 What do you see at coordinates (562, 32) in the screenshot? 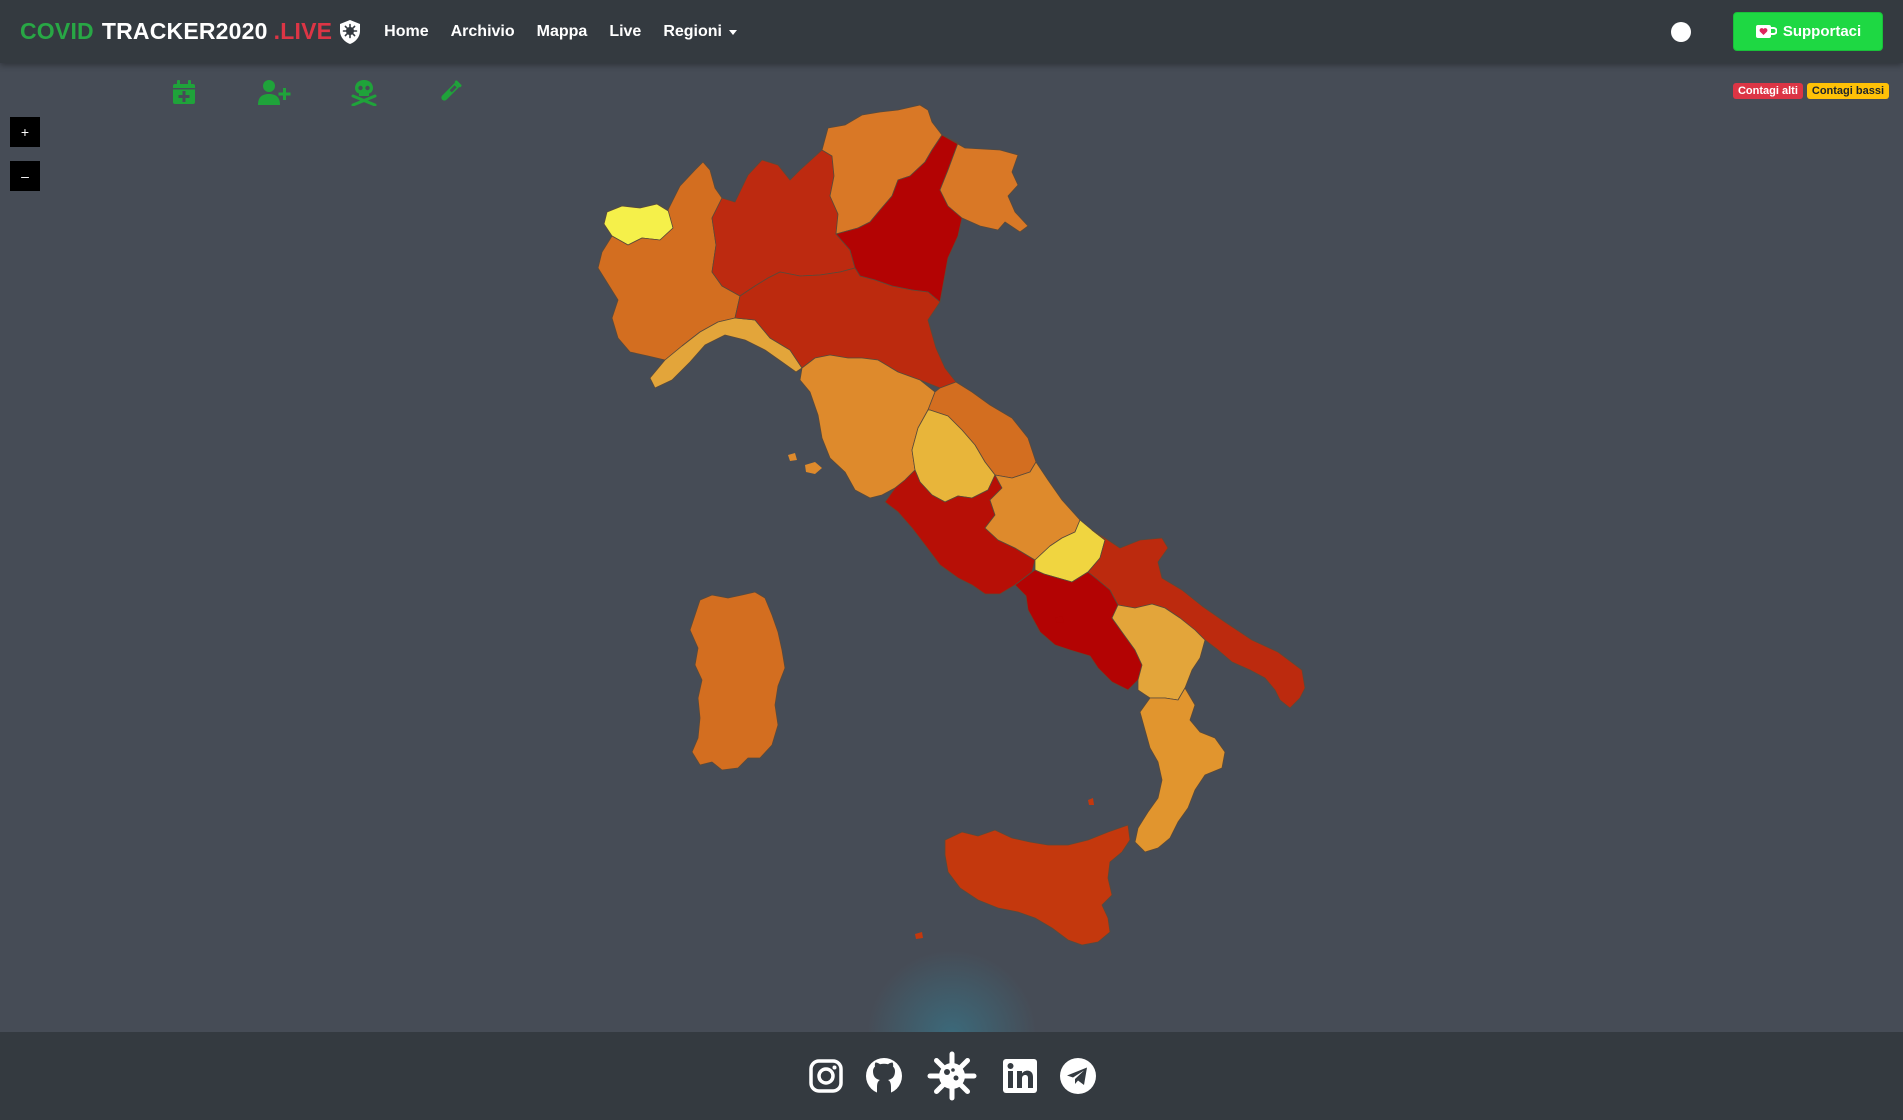
I see `nav-mappa: Mappa` at bounding box center [562, 32].